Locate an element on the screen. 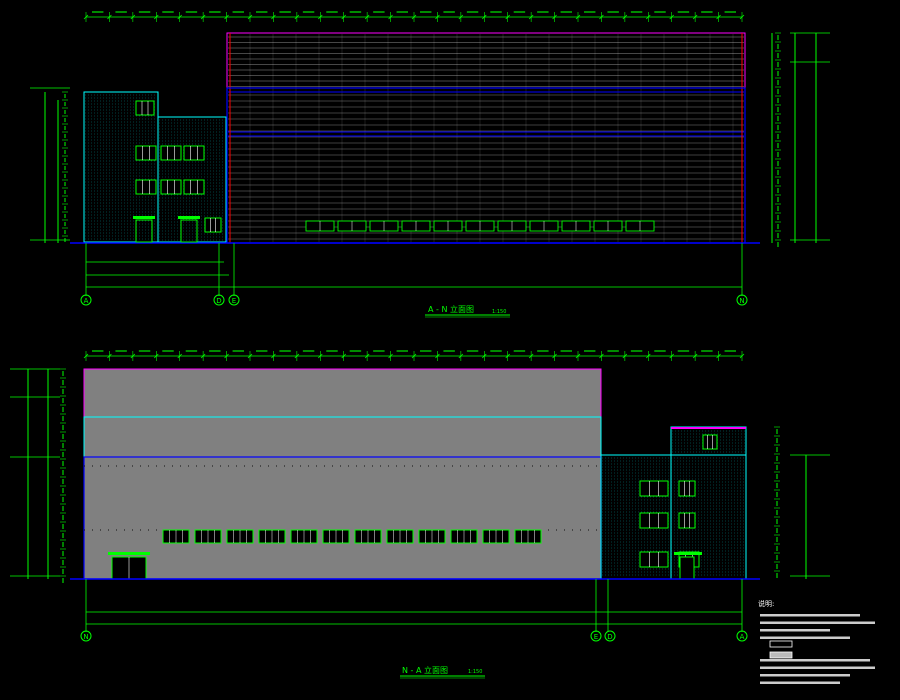 The height and width of the screenshot is (700, 900). hall-door-canopy is located at coordinates (129, 553).